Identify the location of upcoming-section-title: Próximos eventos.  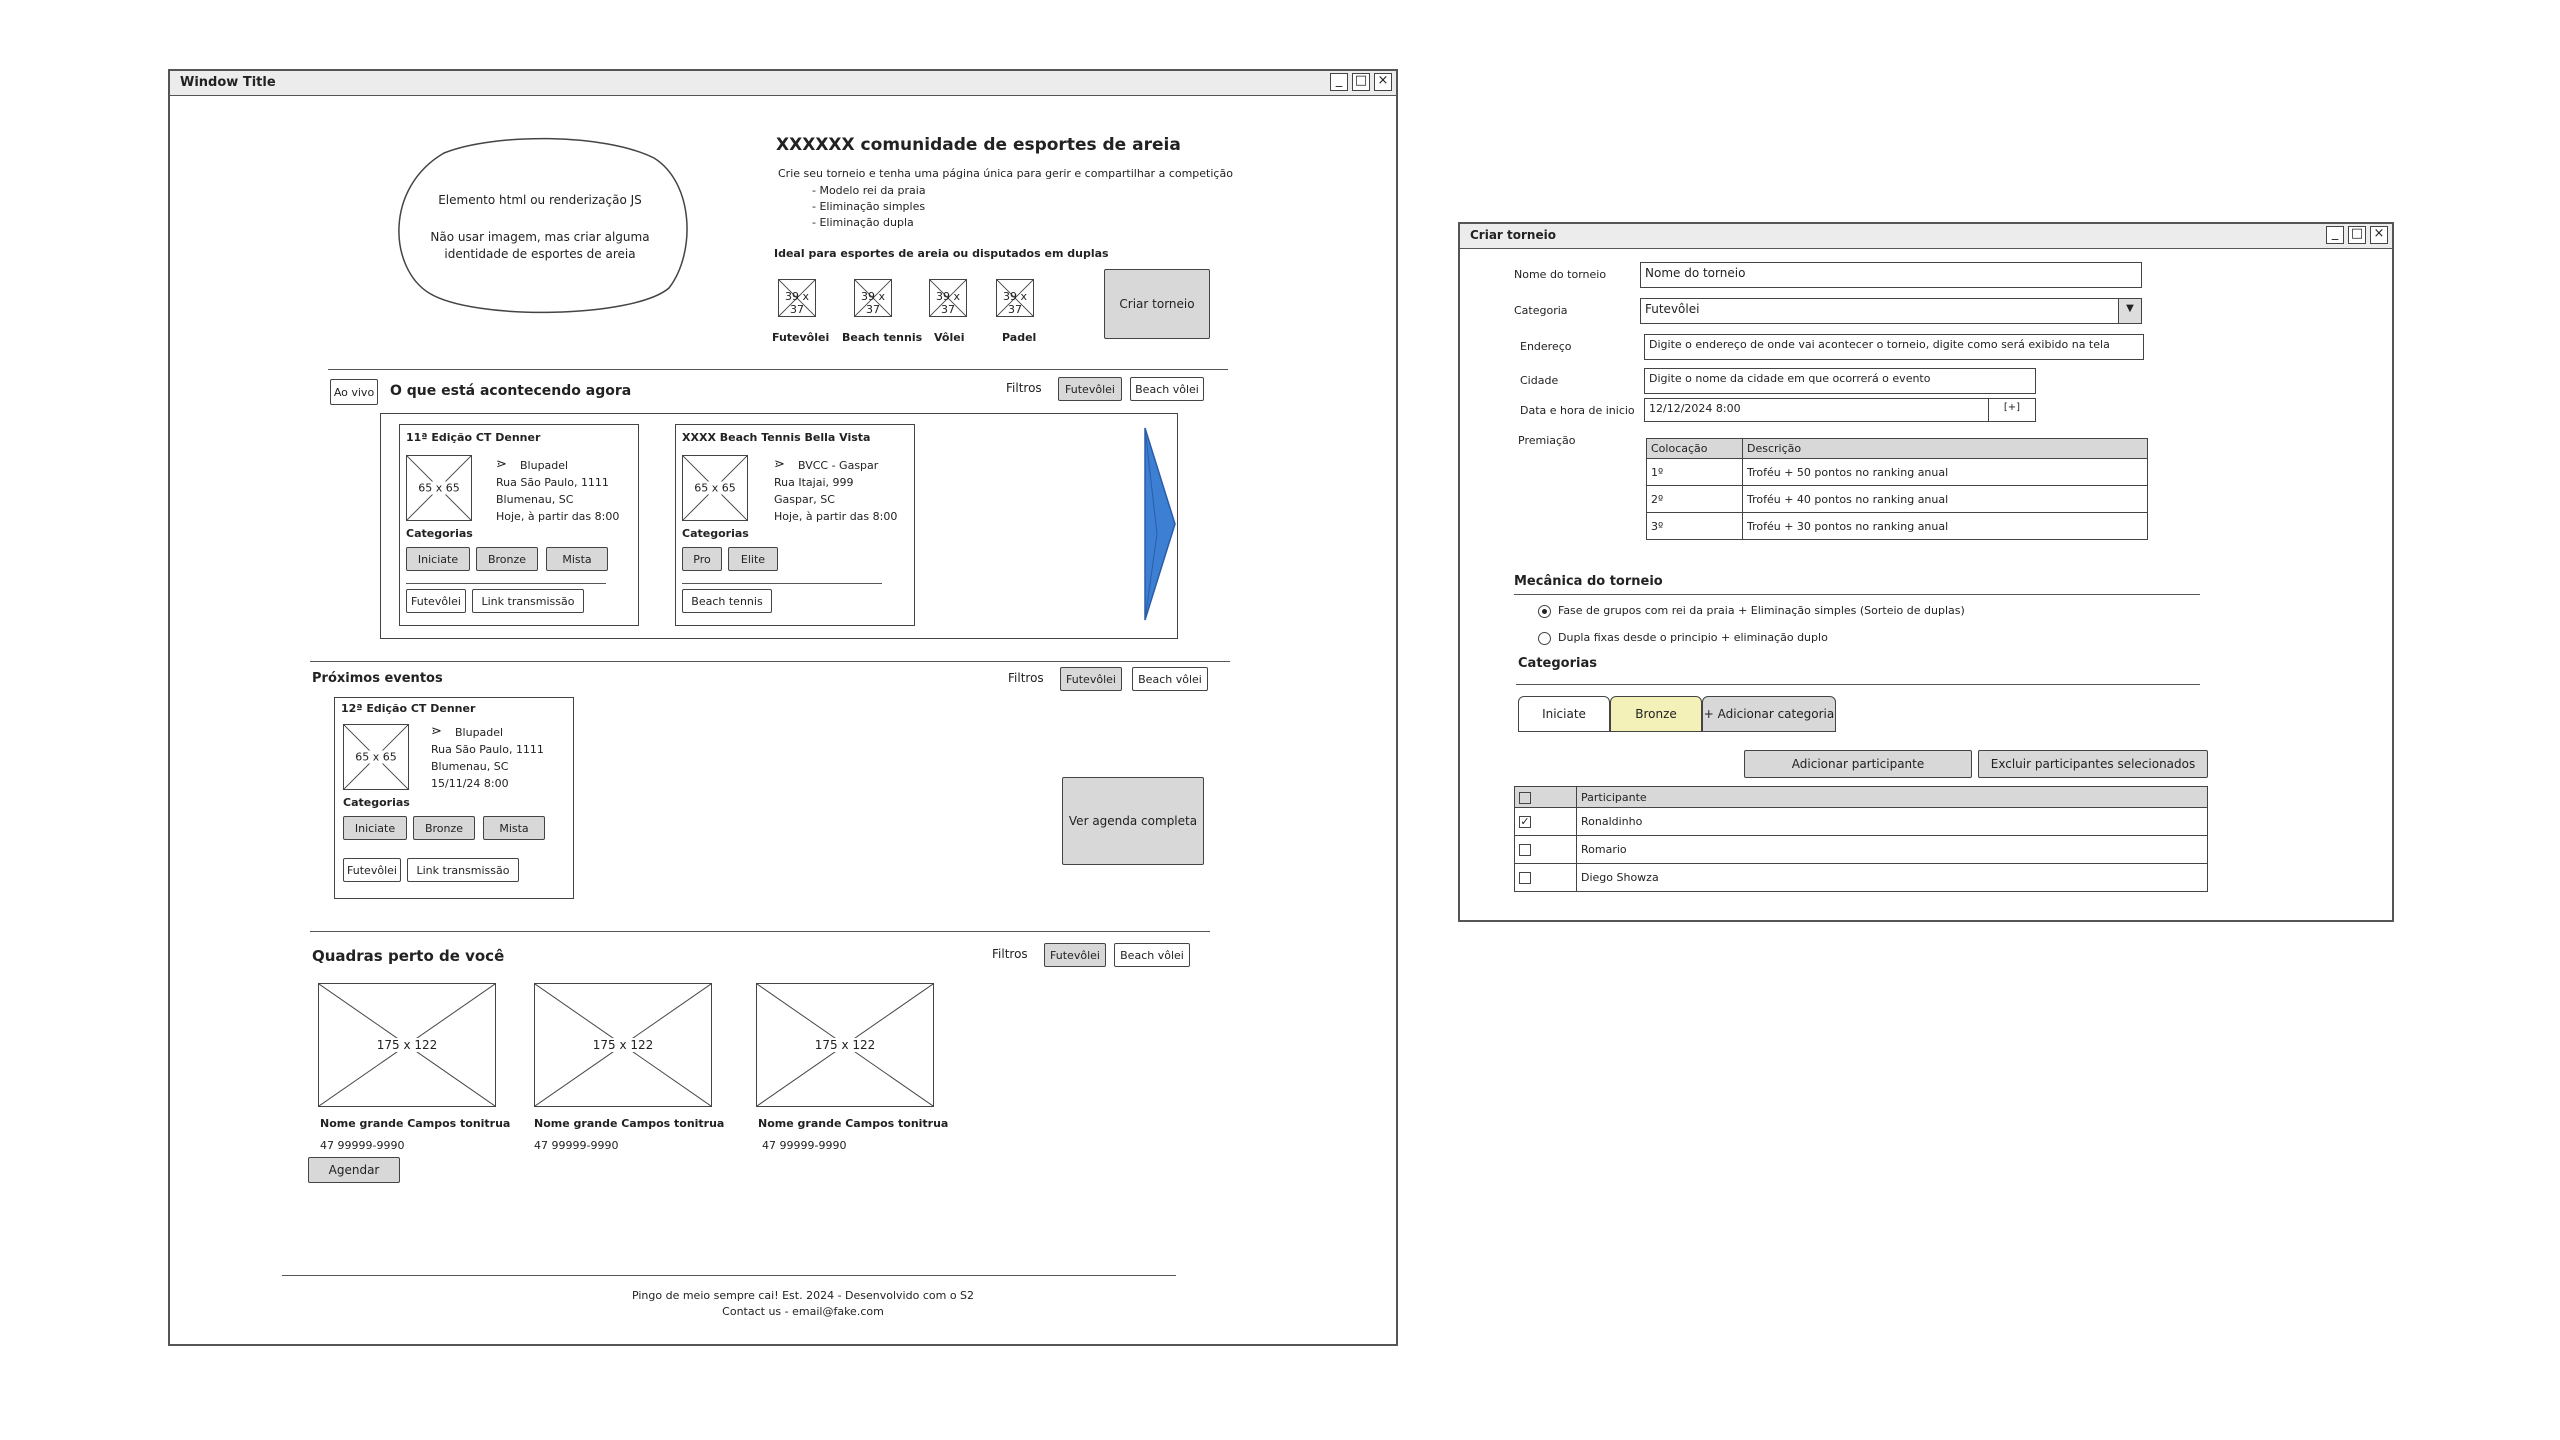
(377, 678).